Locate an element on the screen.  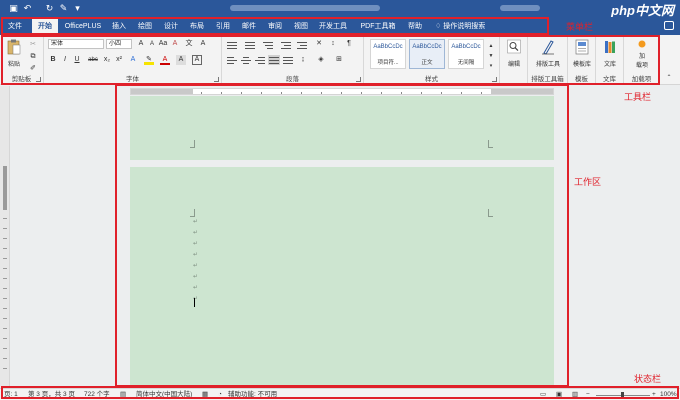
decrease-indent-icon is located at coordinates (286, 45).